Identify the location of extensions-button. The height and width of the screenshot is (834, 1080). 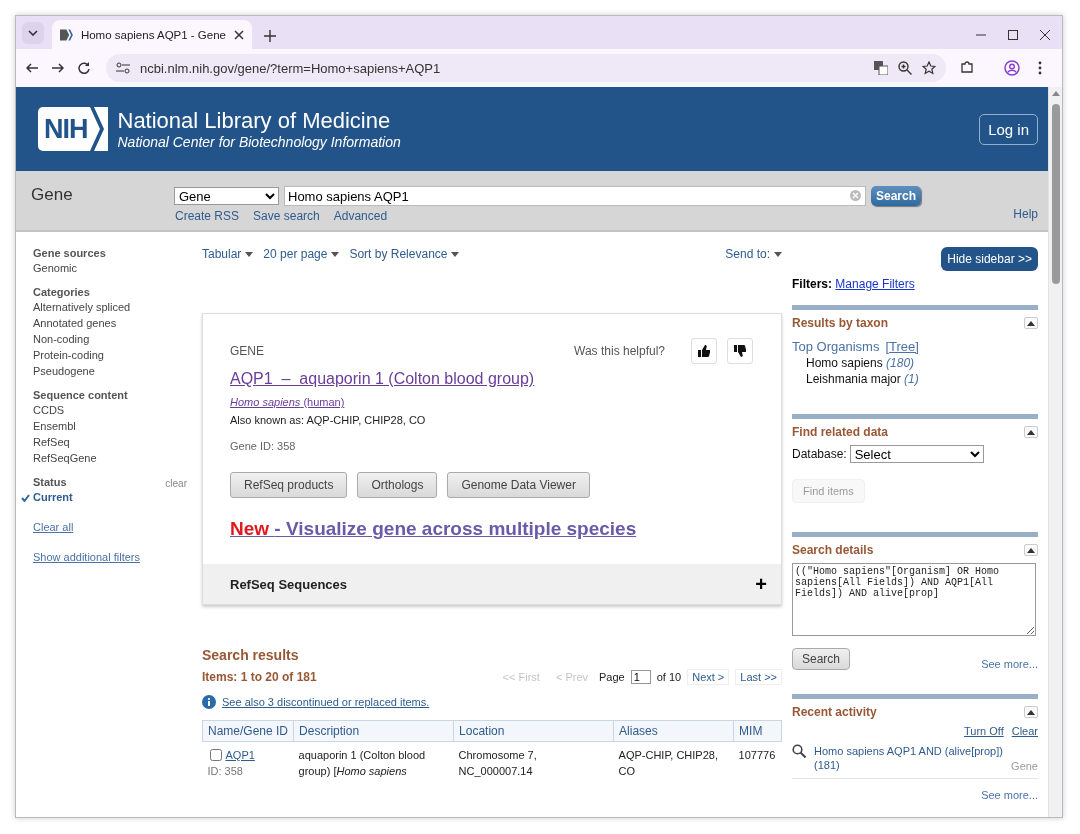
(967, 68).